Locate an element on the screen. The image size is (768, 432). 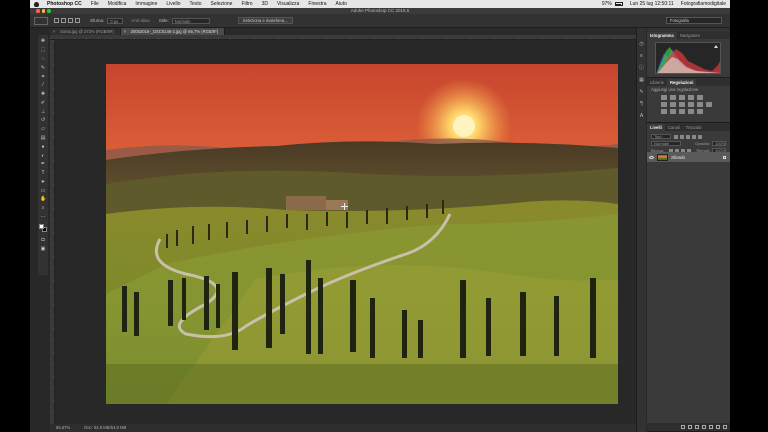
color-swatches is located at coordinates (43, 228).